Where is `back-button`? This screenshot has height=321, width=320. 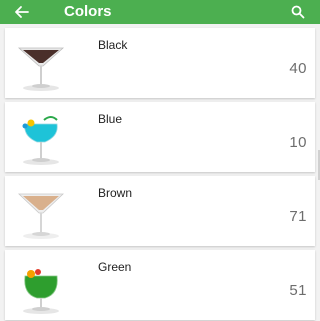 back-button is located at coordinates (22, 12).